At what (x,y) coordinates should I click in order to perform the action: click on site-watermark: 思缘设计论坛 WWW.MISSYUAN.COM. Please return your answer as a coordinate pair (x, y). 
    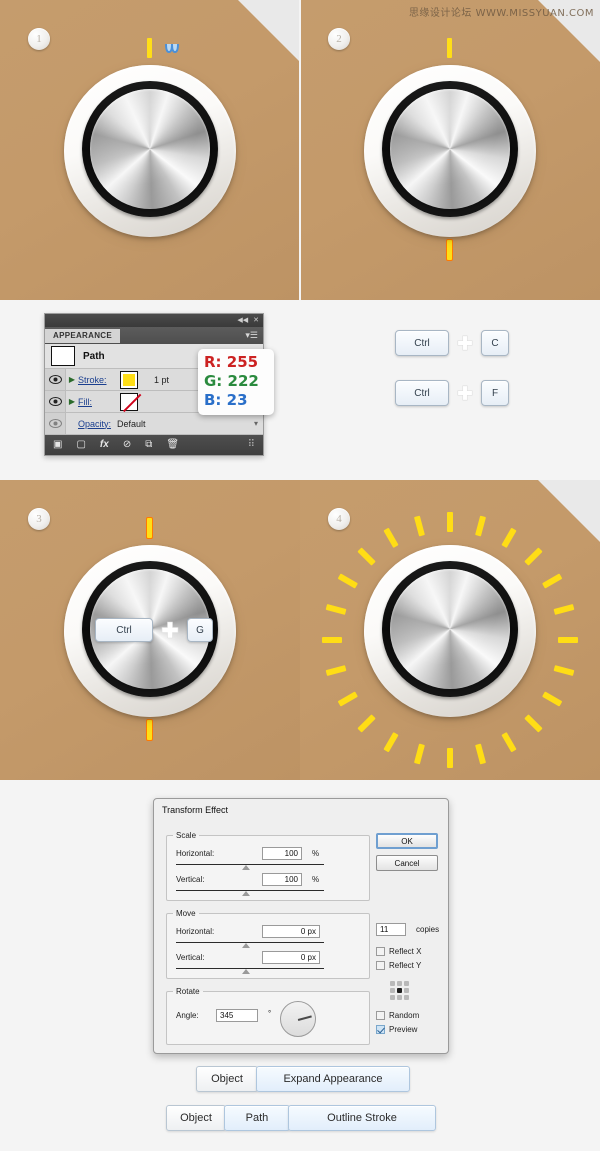
    Looking at the image, I should click on (501, 13).